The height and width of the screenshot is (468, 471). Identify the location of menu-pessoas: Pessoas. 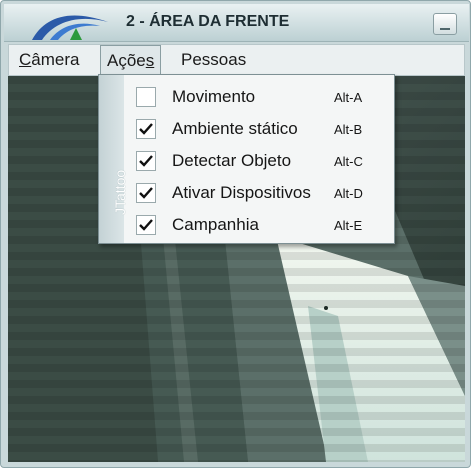
(213, 60).